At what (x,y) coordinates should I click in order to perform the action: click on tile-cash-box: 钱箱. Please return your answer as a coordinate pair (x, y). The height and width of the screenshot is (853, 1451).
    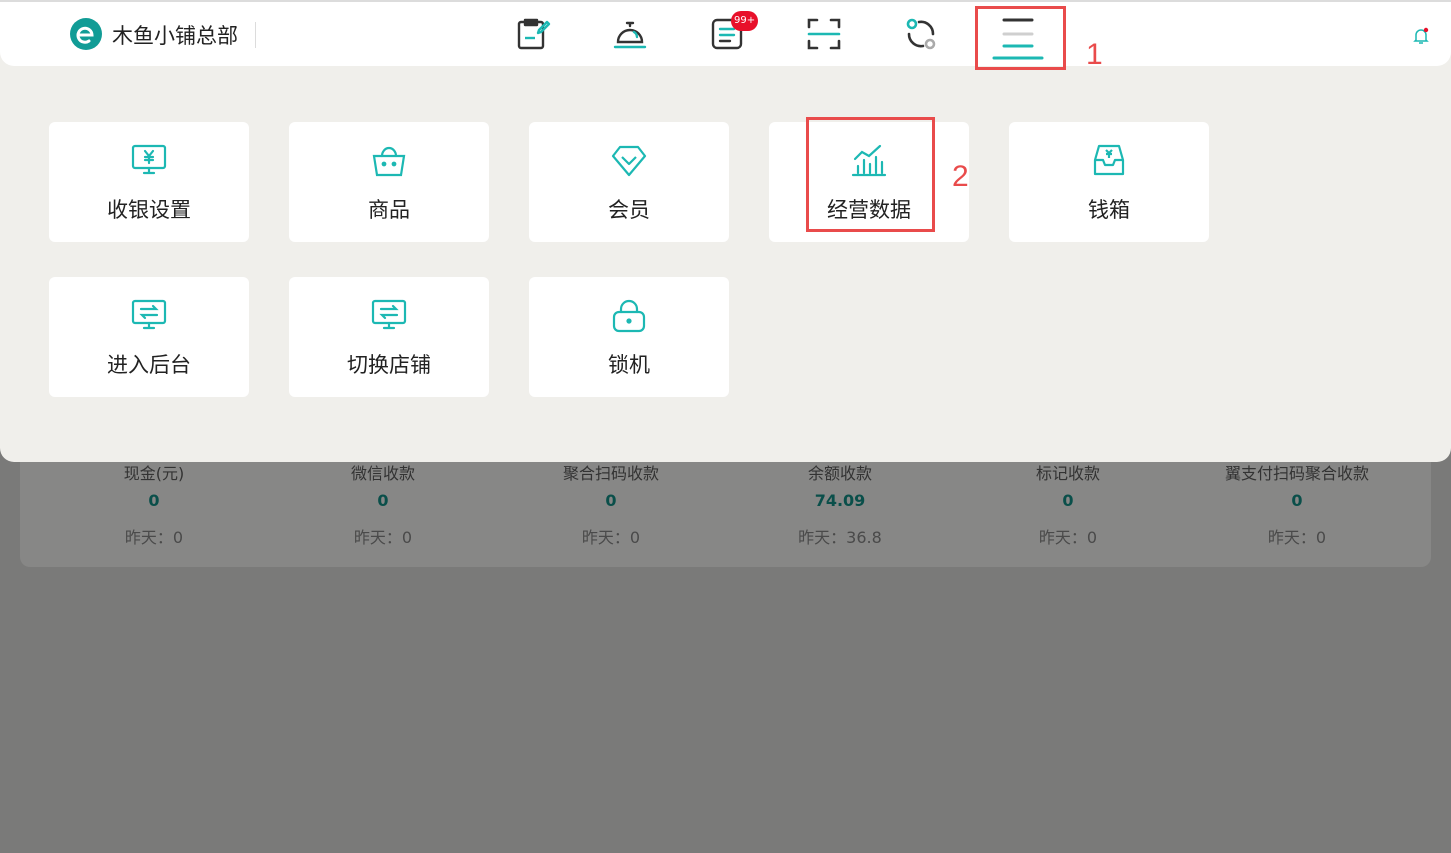
    Looking at the image, I should click on (1109, 182).